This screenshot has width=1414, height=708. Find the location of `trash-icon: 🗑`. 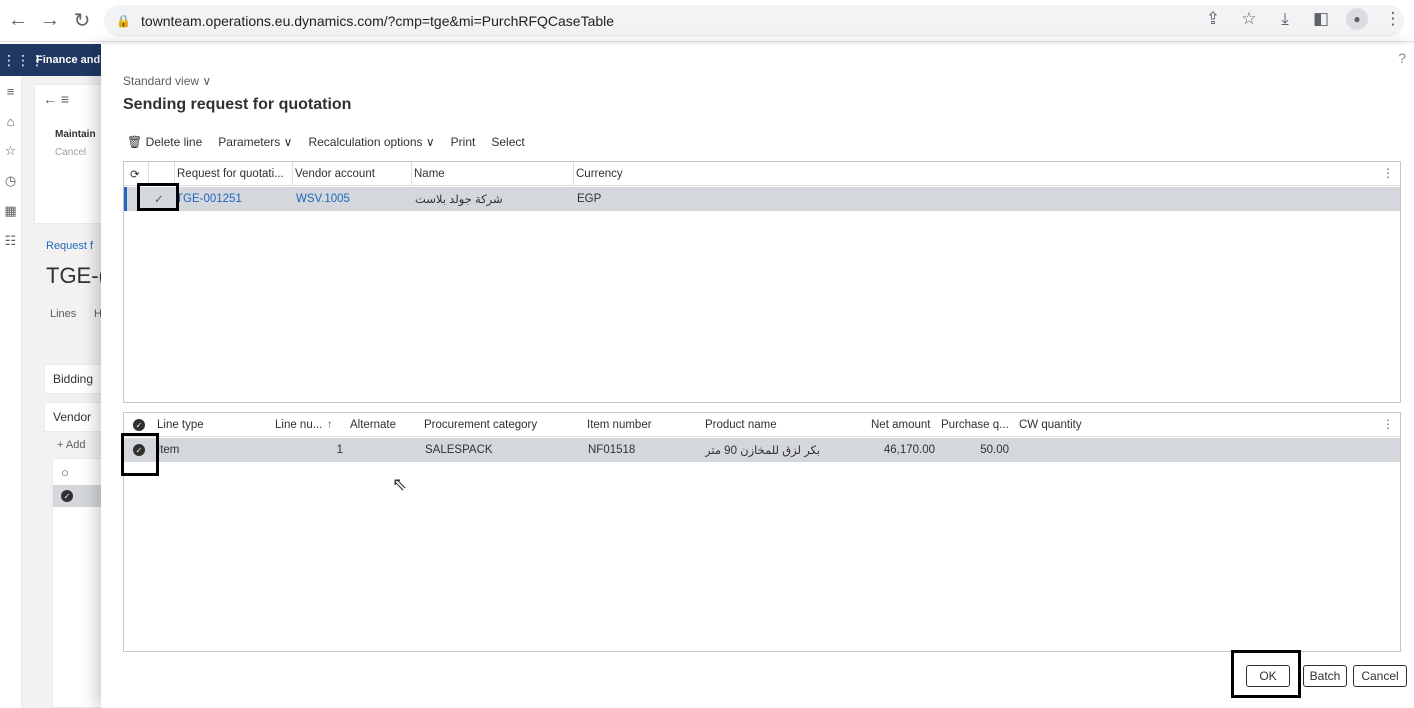

trash-icon: 🗑 is located at coordinates (135, 142).